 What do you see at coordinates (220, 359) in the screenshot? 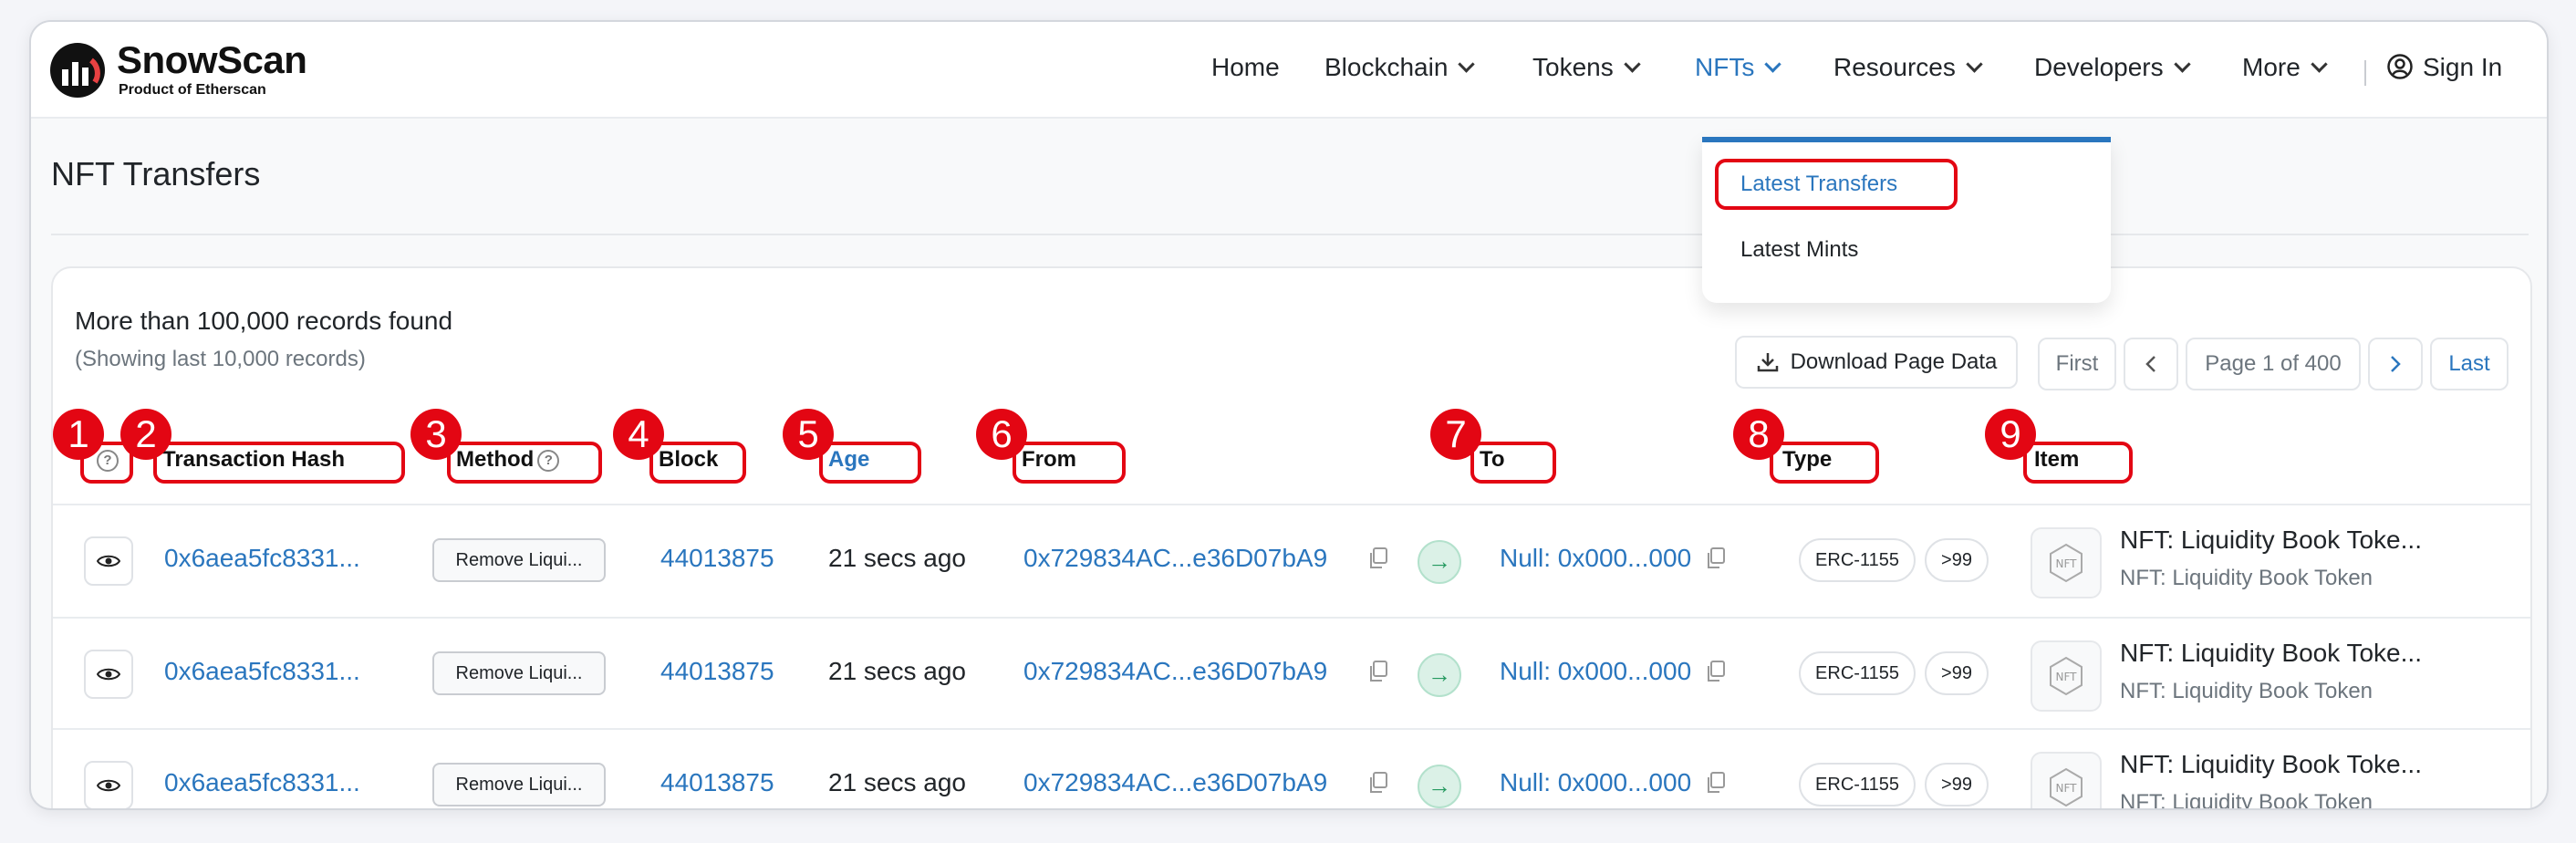
I see `records-note: (Showing last 10,000 records)` at bounding box center [220, 359].